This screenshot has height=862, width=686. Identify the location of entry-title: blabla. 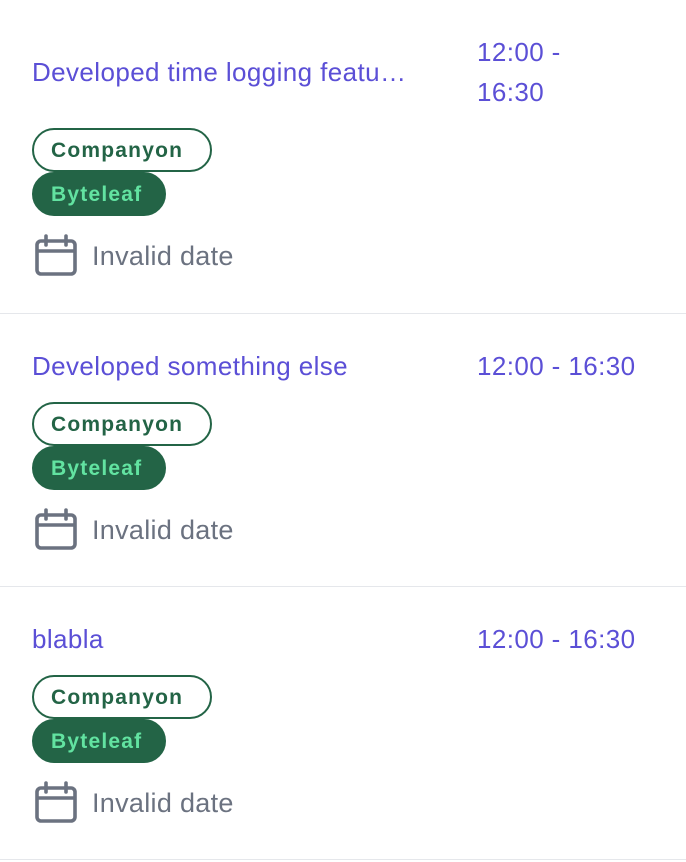
(252, 639).